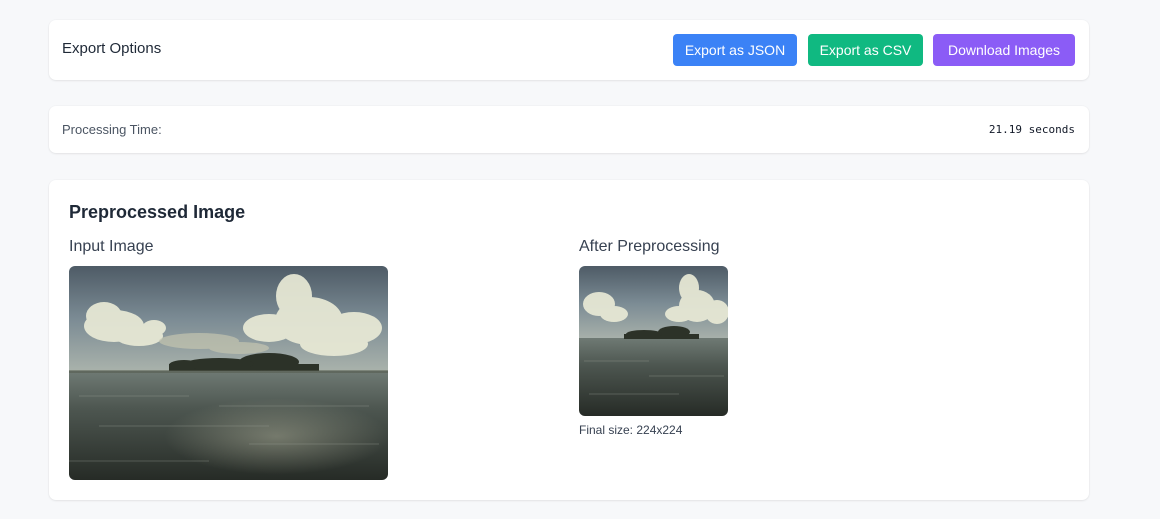 The width and height of the screenshot is (1160, 519). What do you see at coordinates (735, 50) in the screenshot?
I see `export-json-button: Export as JSON` at bounding box center [735, 50].